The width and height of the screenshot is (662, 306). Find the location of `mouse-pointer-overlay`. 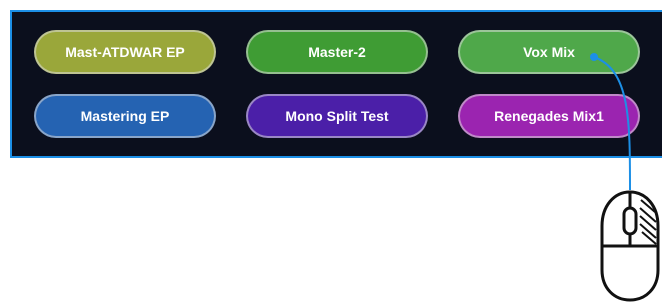

mouse-pointer-overlay is located at coordinates (625, 177).